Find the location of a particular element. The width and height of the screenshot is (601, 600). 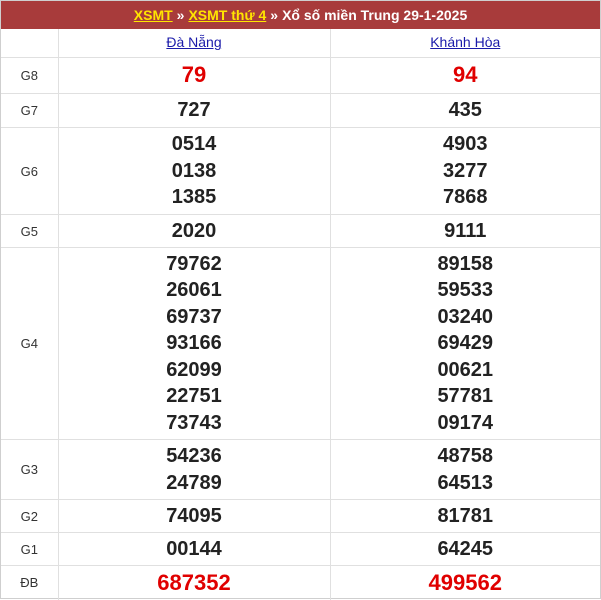

prize-number: 0138 is located at coordinates (194, 170).